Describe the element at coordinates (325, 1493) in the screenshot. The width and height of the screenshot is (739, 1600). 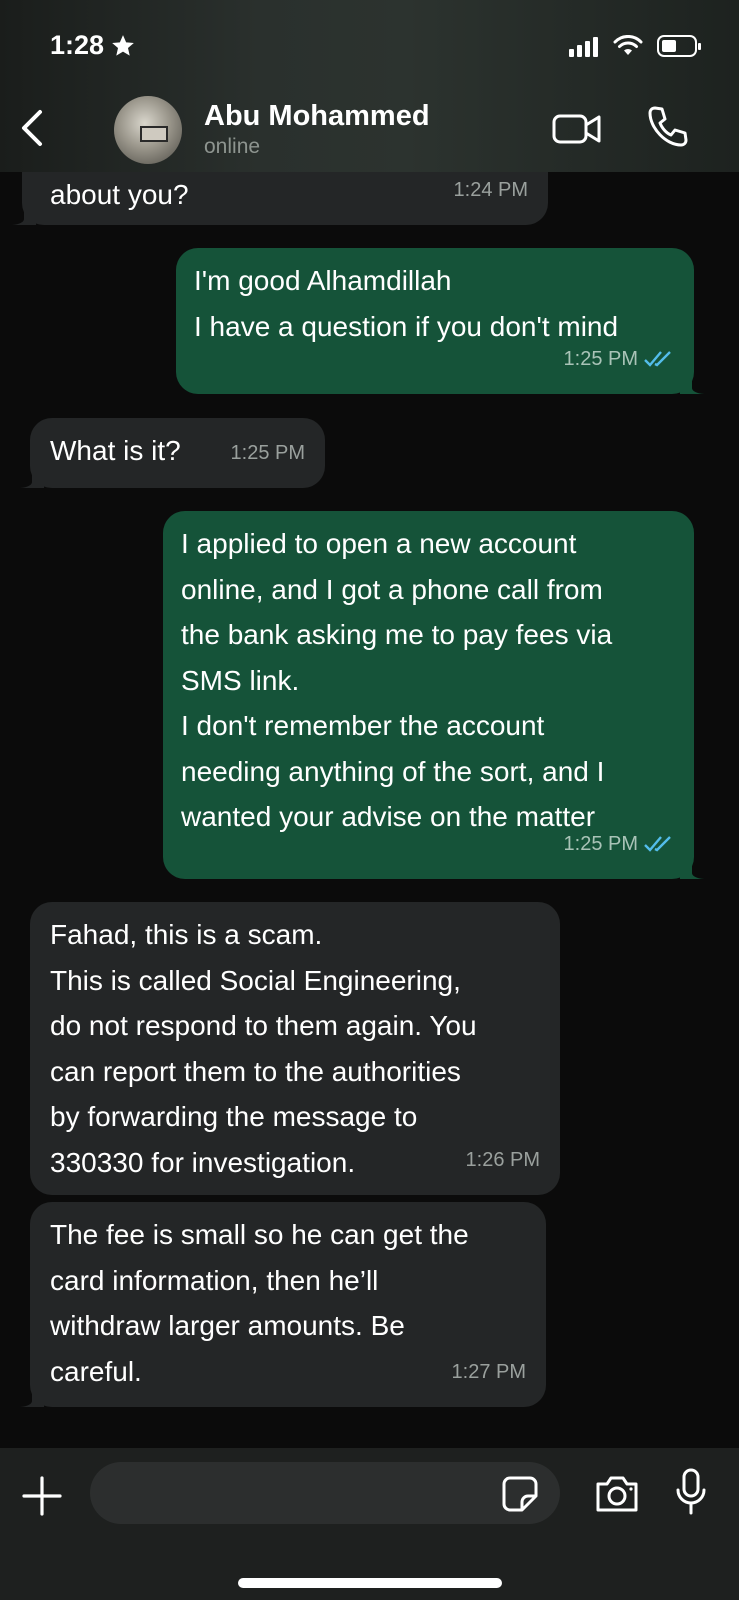
I see `message-input` at that location.